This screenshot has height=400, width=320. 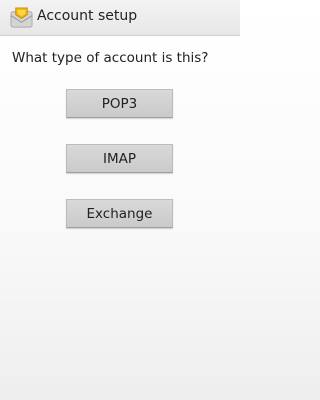 I want to click on account-type-question: What type of account is this?, so click(x=110, y=58).